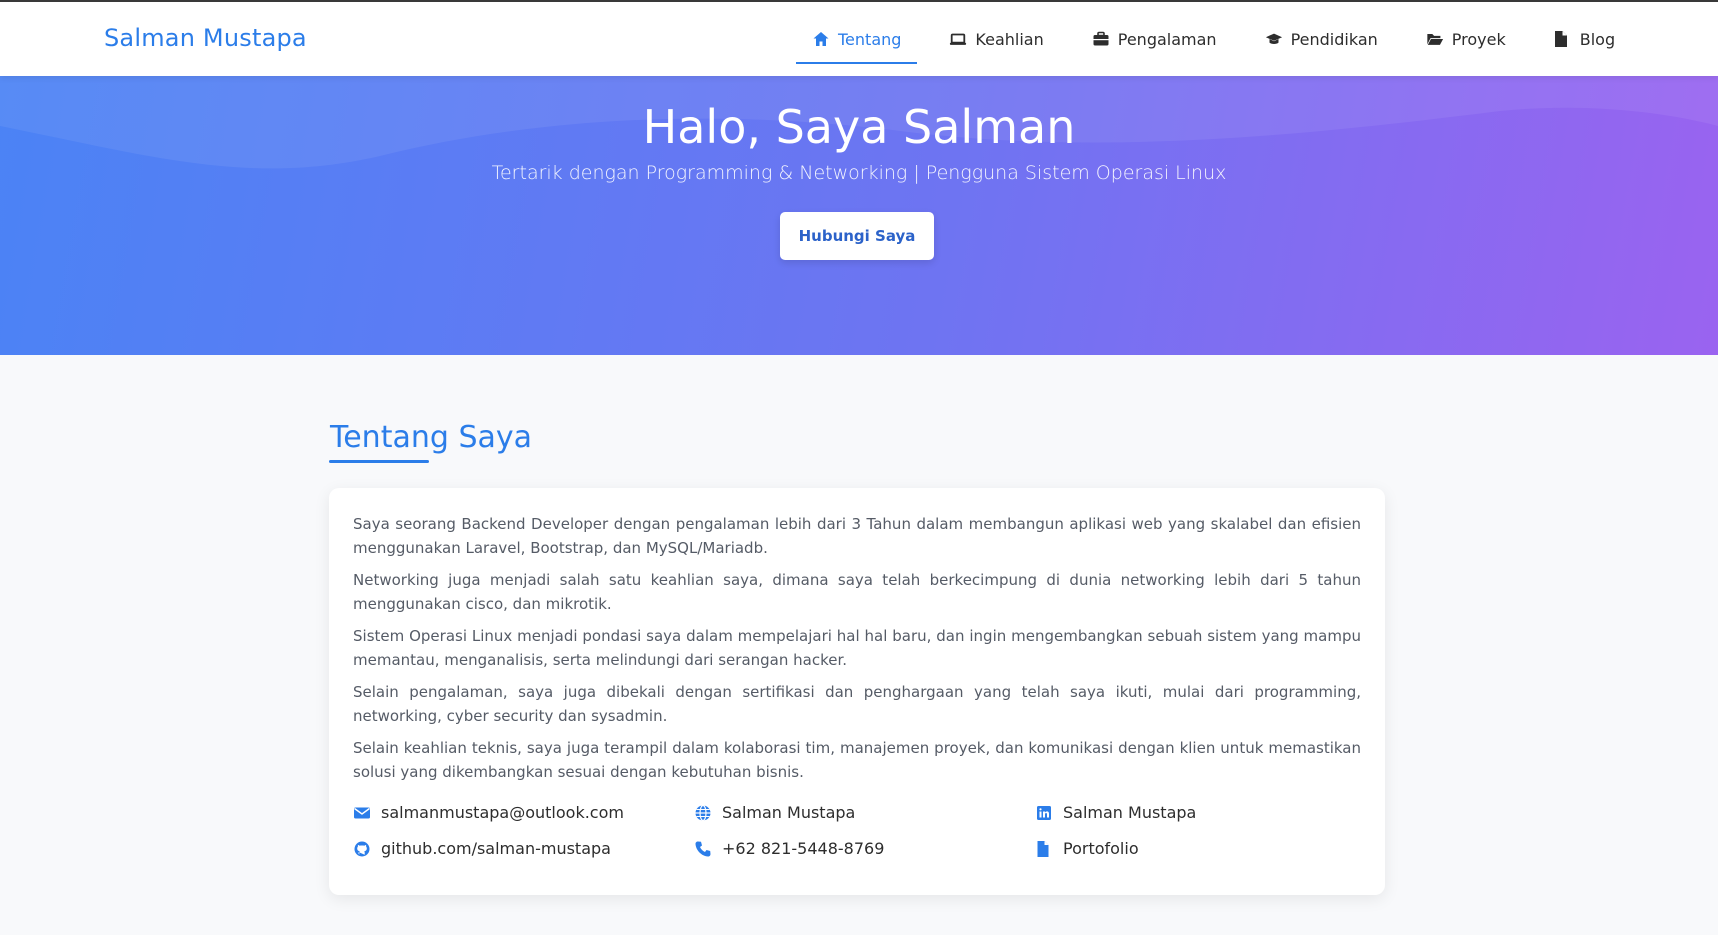 Image resolution: width=1718 pixels, height=935 pixels. I want to click on contact-phone-text: +62 821-5448-8769, so click(803, 848).